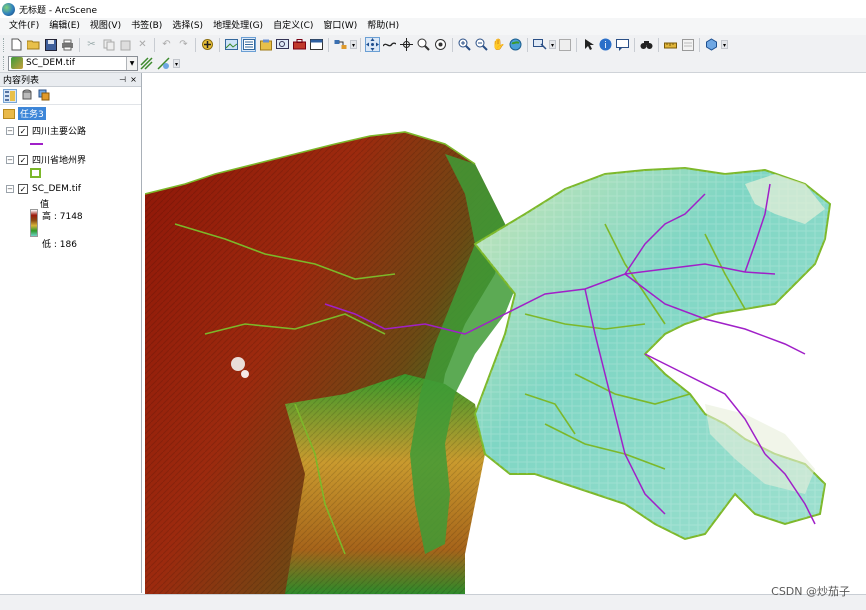 Image resolution: width=866 pixels, height=610 pixels. What do you see at coordinates (183, 44) in the screenshot?
I see `redo-icon: ↷` at bounding box center [183, 44].